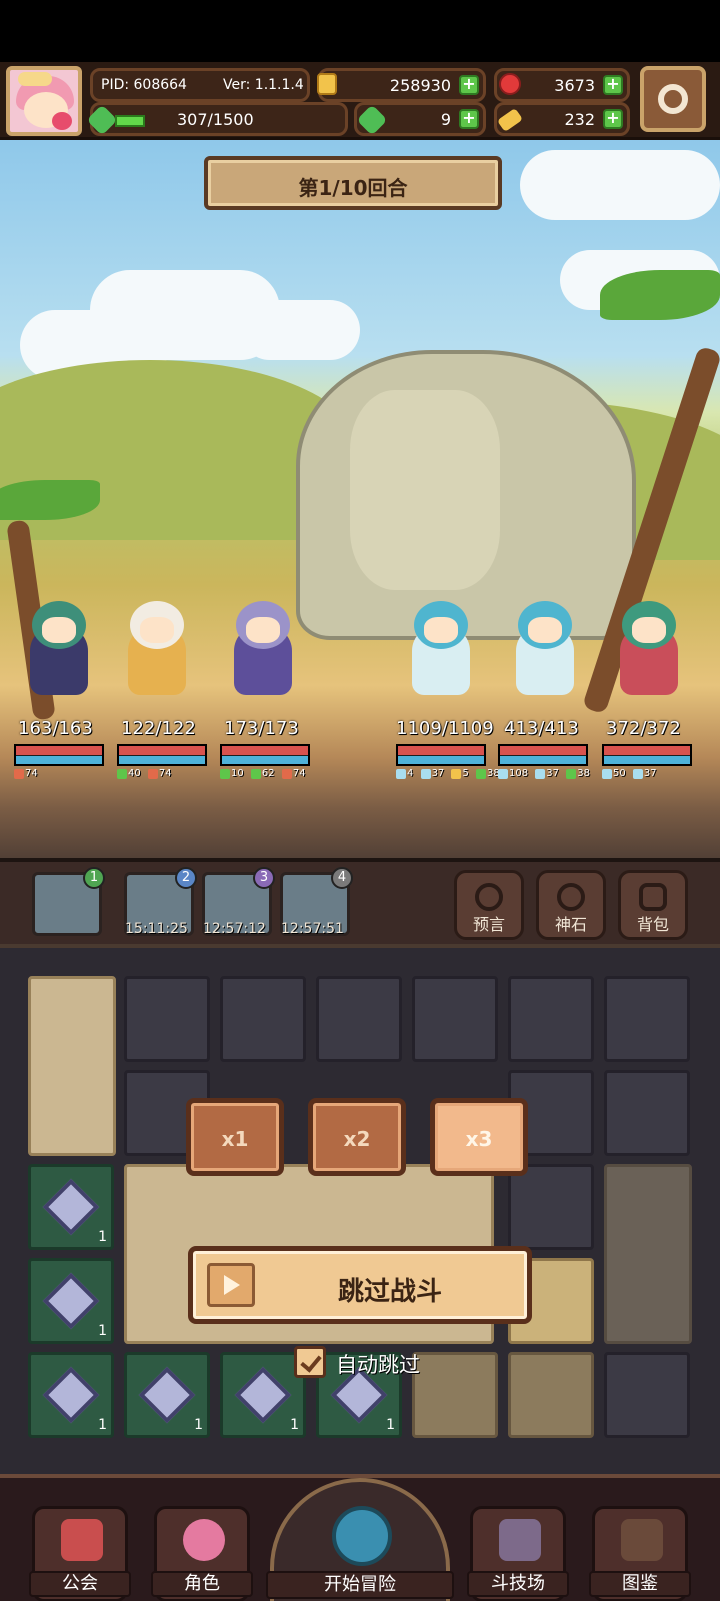 Image resolution: width=720 pixels, height=1601 pixels. I want to click on key-amount: 232, so click(579, 119).